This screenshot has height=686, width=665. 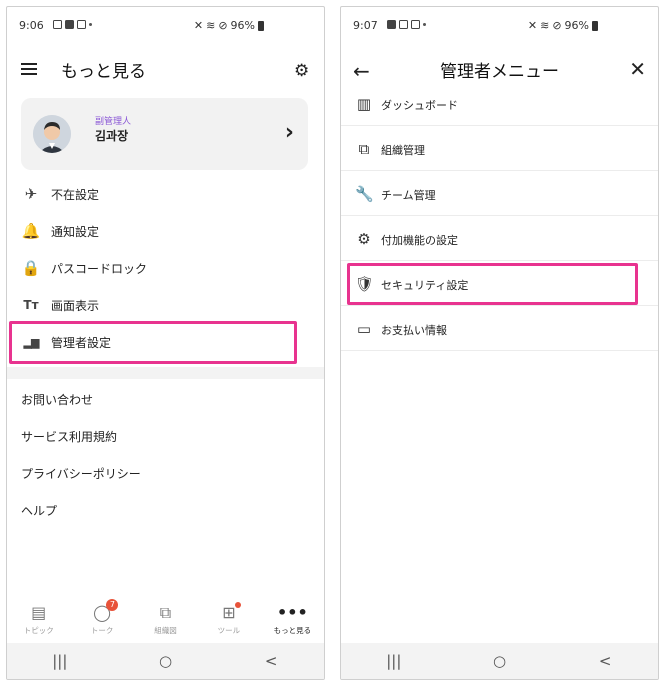 I want to click on nav-tools: ⊞ ツール, so click(x=228, y=621).